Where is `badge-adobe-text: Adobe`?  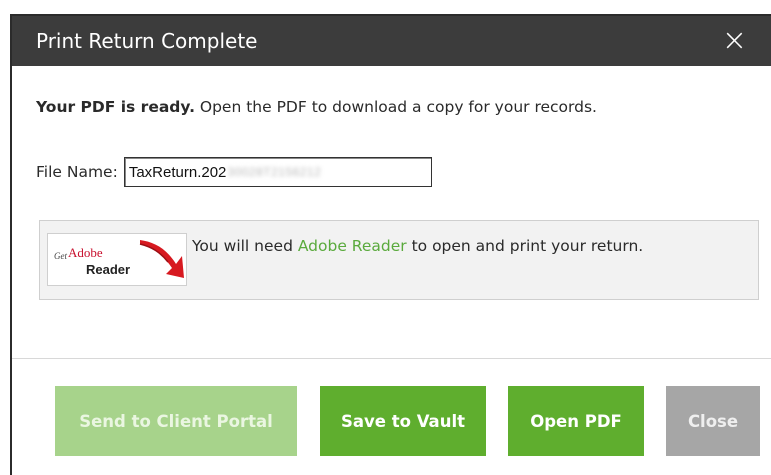 badge-adobe-text: Adobe is located at coordinates (85, 252).